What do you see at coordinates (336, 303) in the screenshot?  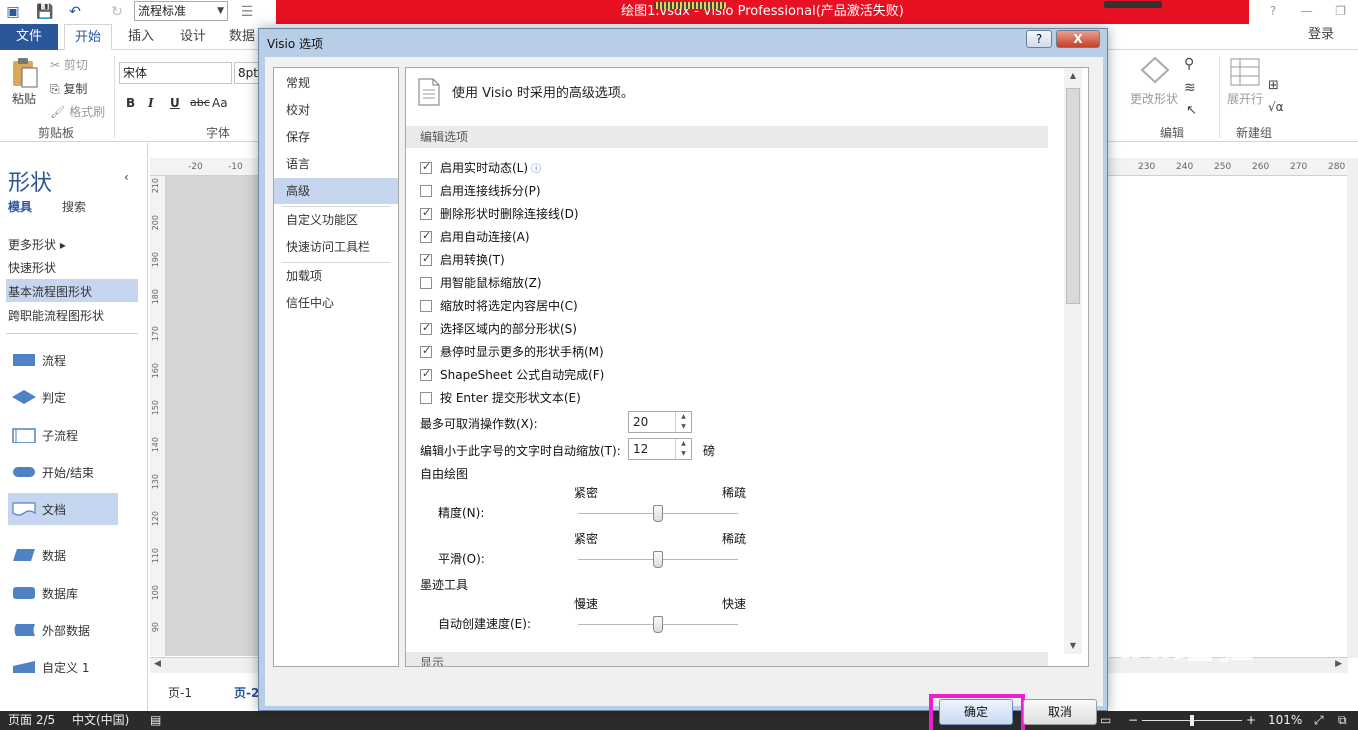 I see `nav-trust-center: 信任中心` at bounding box center [336, 303].